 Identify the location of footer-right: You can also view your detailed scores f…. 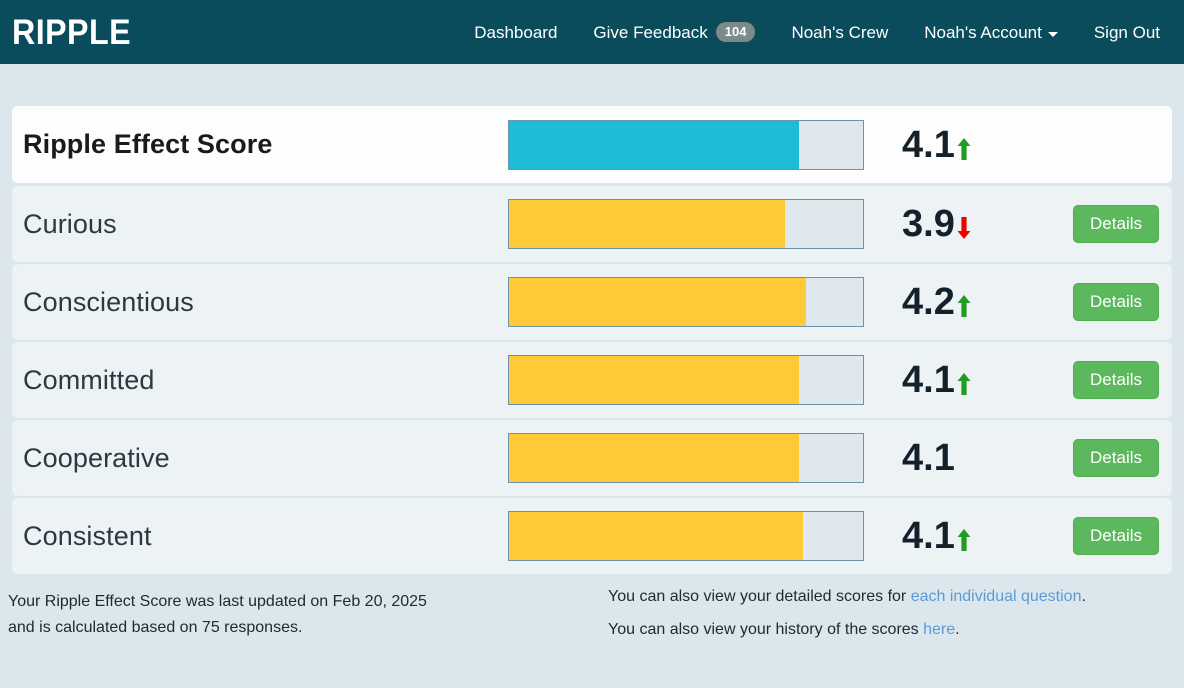
(847, 622).